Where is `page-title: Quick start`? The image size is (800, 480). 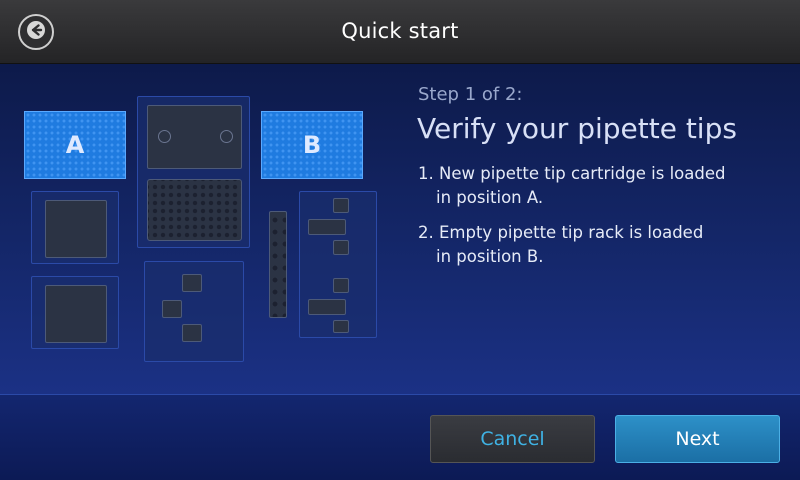
page-title: Quick start is located at coordinates (400, 31).